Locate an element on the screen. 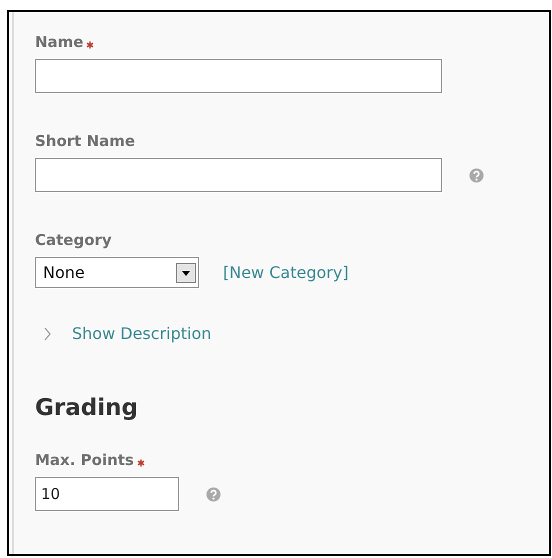 This screenshot has height=558, width=552. field-label: Short Name is located at coordinates (85, 141).